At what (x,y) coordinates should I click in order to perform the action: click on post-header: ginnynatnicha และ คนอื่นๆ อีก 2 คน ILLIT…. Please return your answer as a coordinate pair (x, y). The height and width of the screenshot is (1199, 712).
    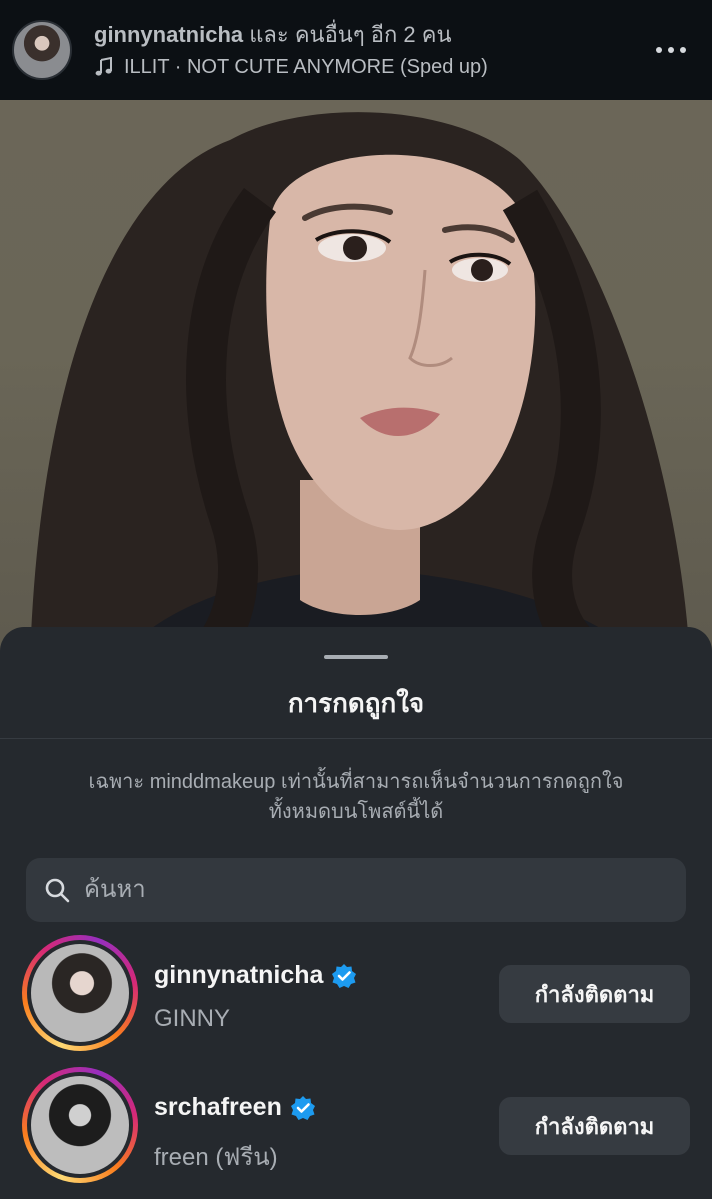
    Looking at the image, I should click on (356, 50).